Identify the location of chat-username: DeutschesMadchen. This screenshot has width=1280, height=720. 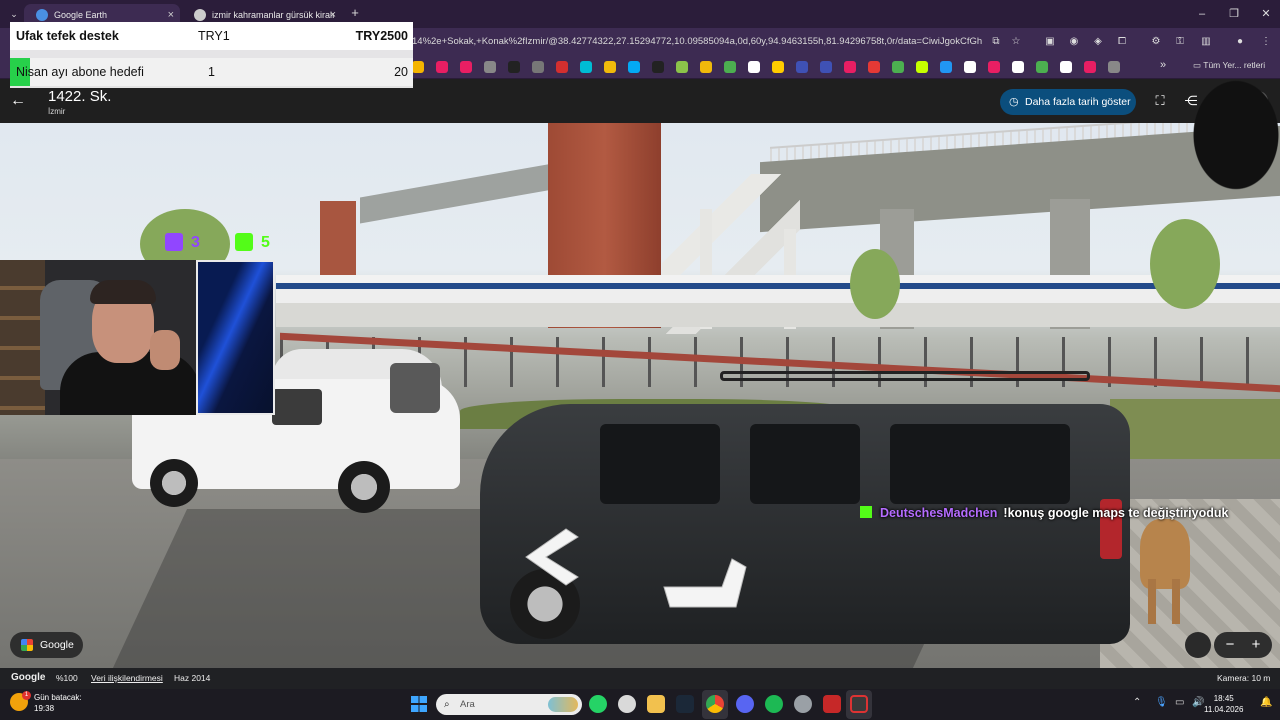
(939, 513).